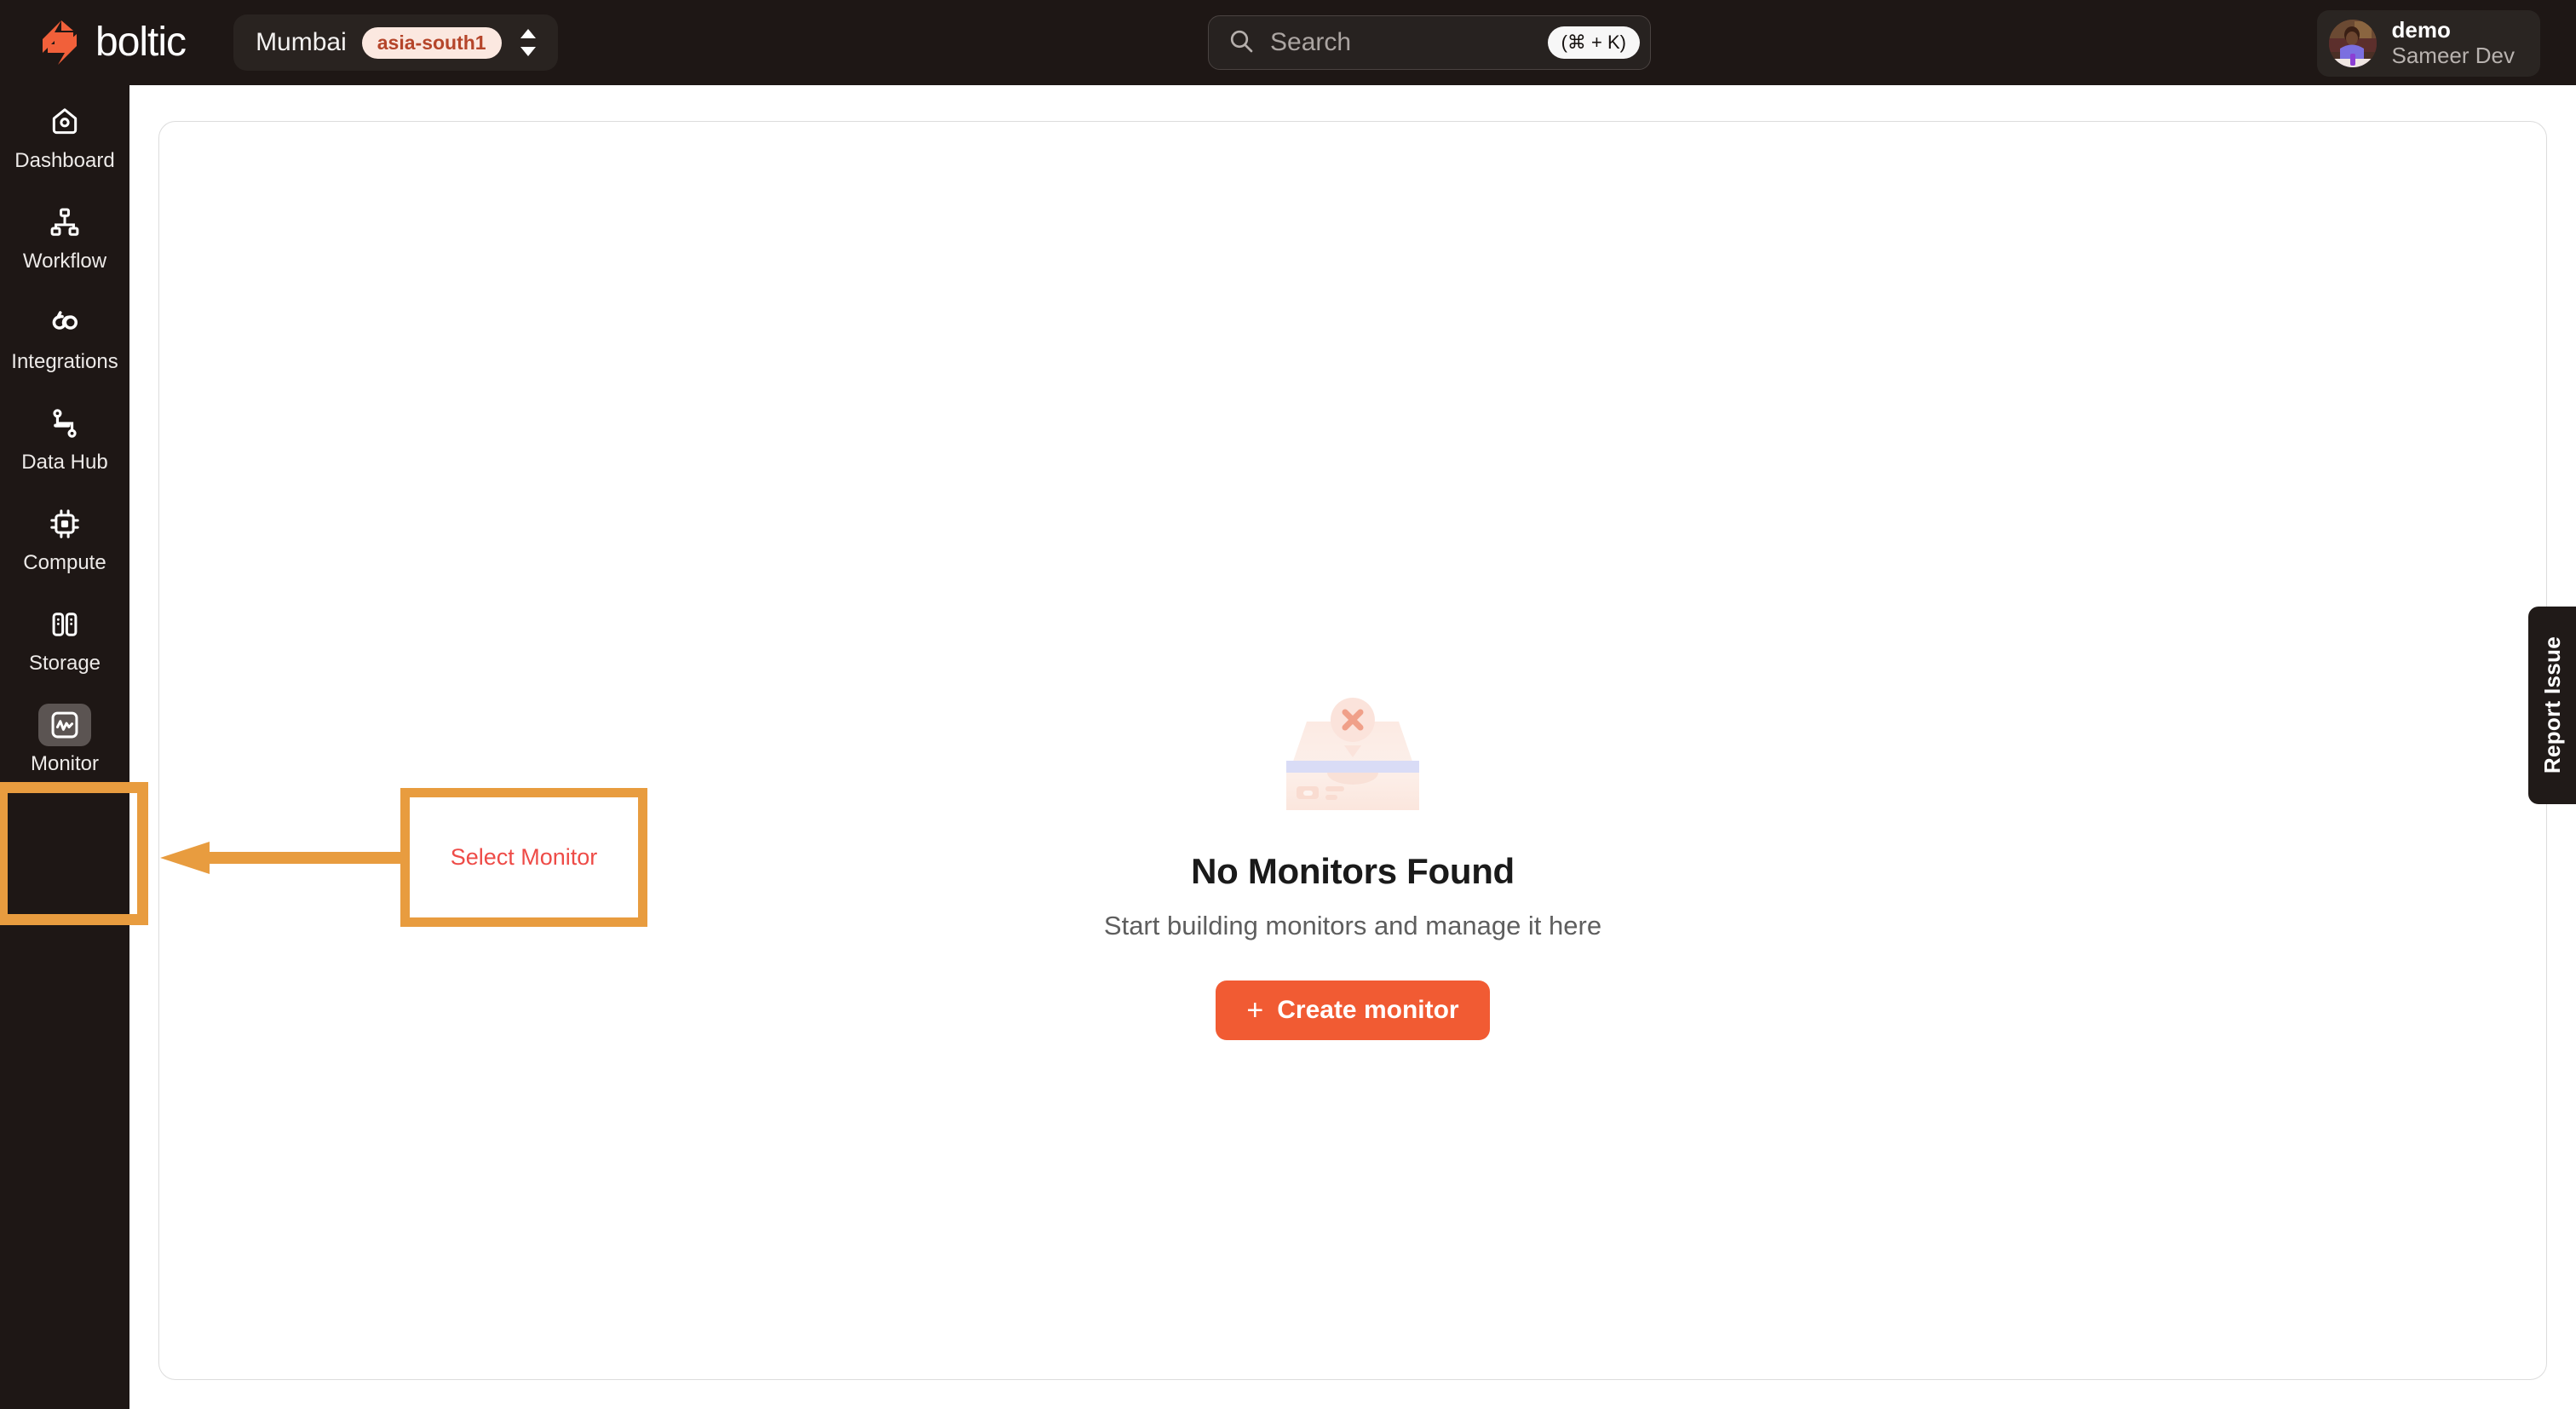 The width and height of the screenshot is (2576, 1409). Describe the element at coordinates (64, 122) in the screenshot. I see `home-dashboard-icon` at that location.